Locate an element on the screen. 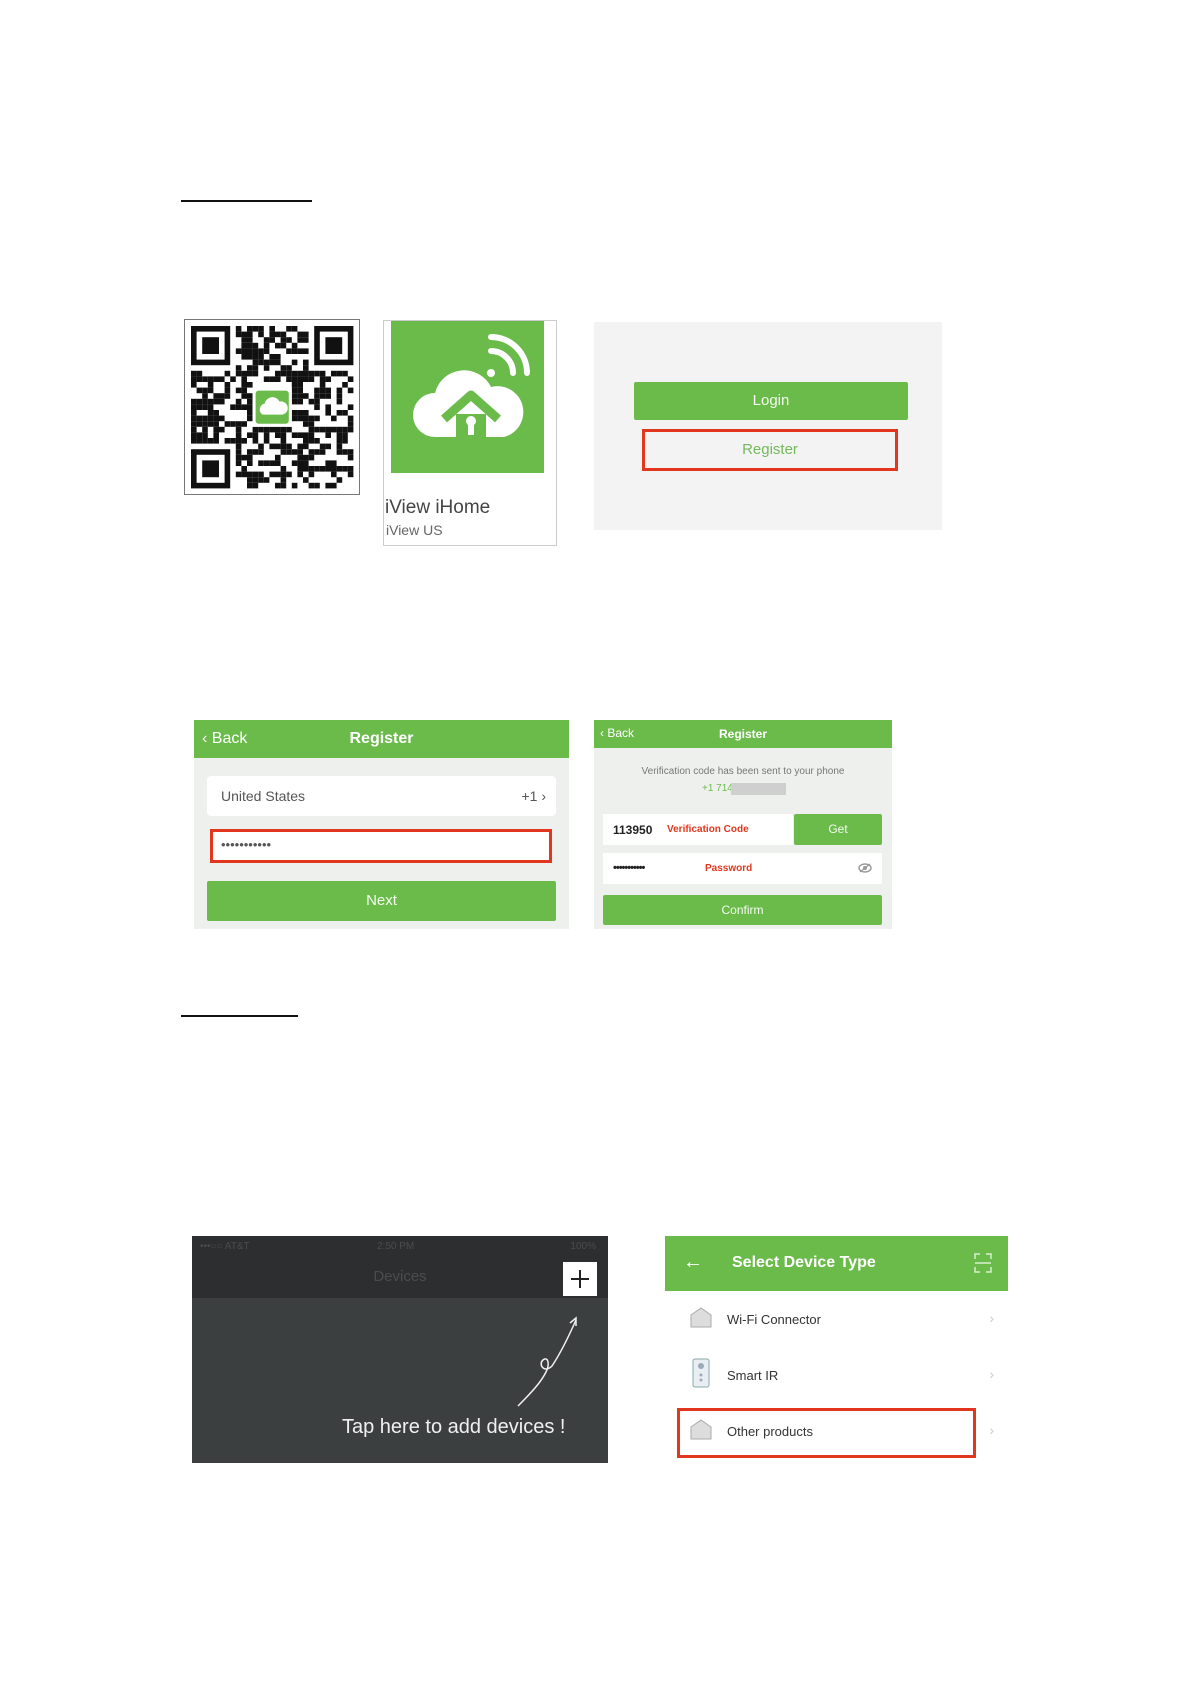  register-title: Register is located at coordinates (381, 738).